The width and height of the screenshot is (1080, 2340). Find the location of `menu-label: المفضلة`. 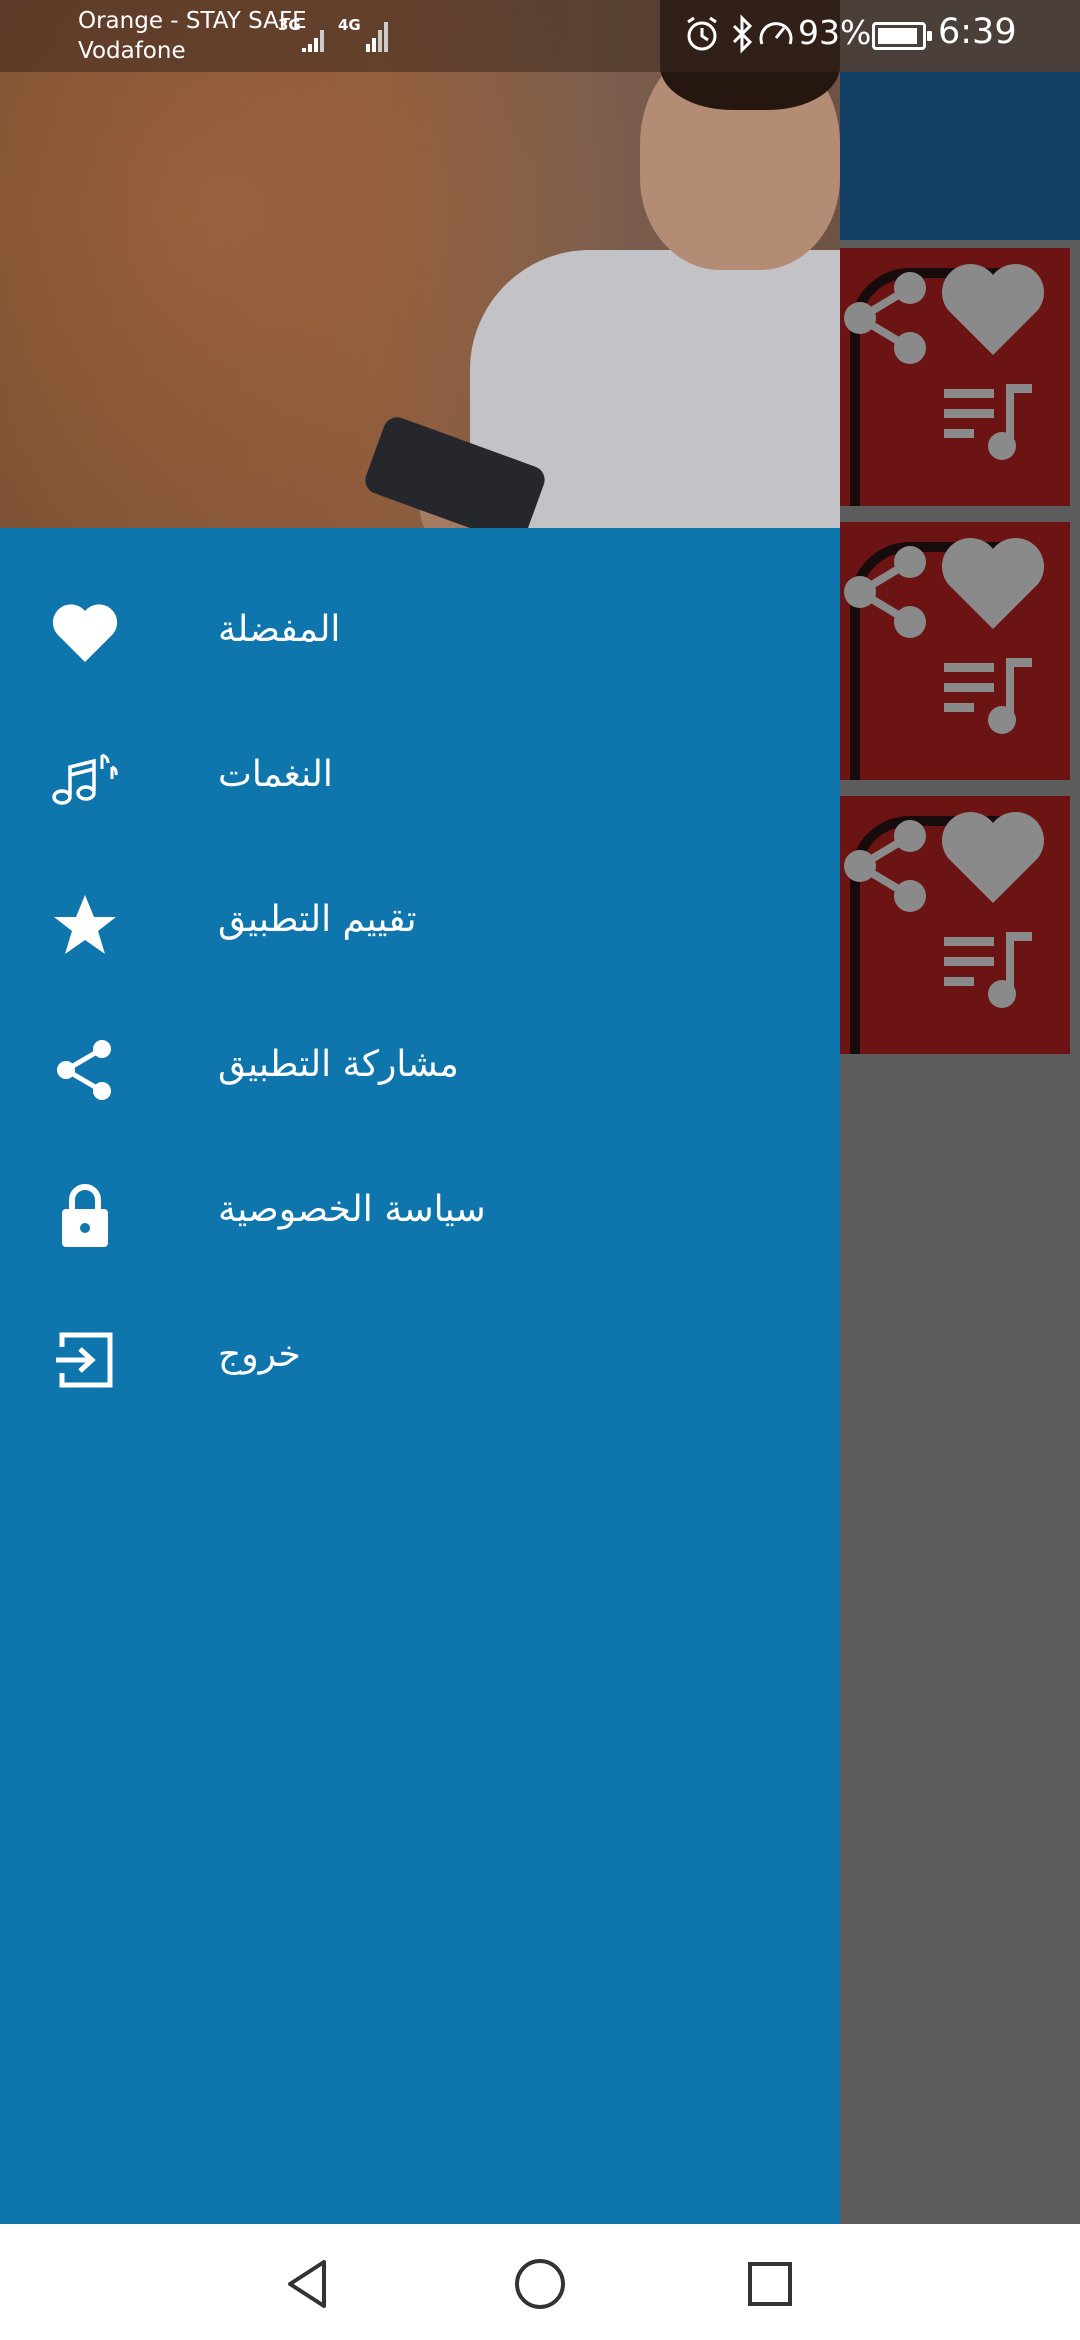

menu-label: المفضلة is located at coordinates (279, 629).